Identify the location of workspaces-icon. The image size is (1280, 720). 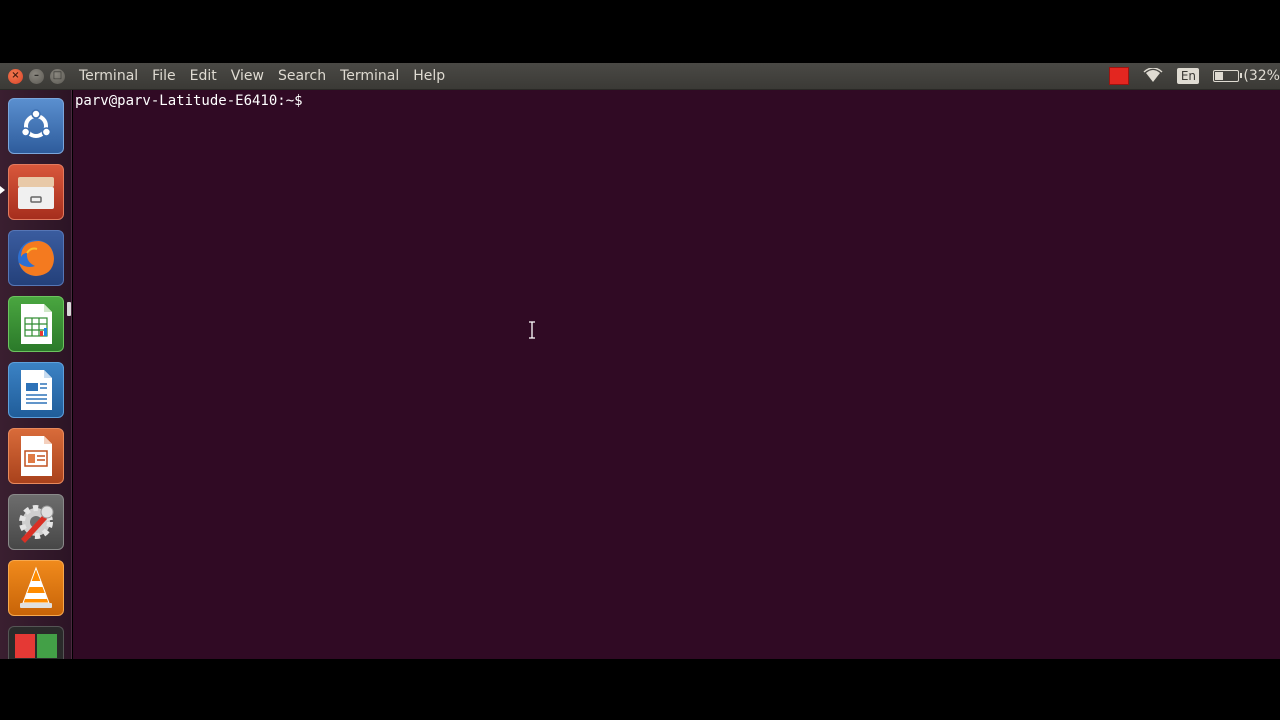
(36, 646).